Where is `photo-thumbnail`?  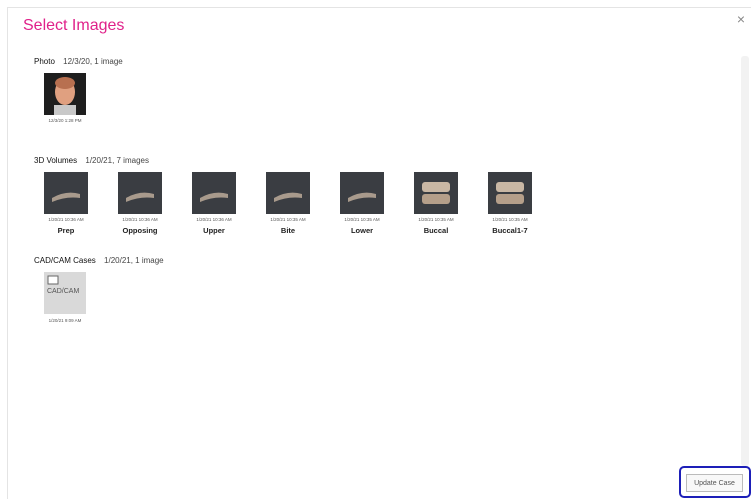 photo-thumbnail is located at coordinates (65, 94).